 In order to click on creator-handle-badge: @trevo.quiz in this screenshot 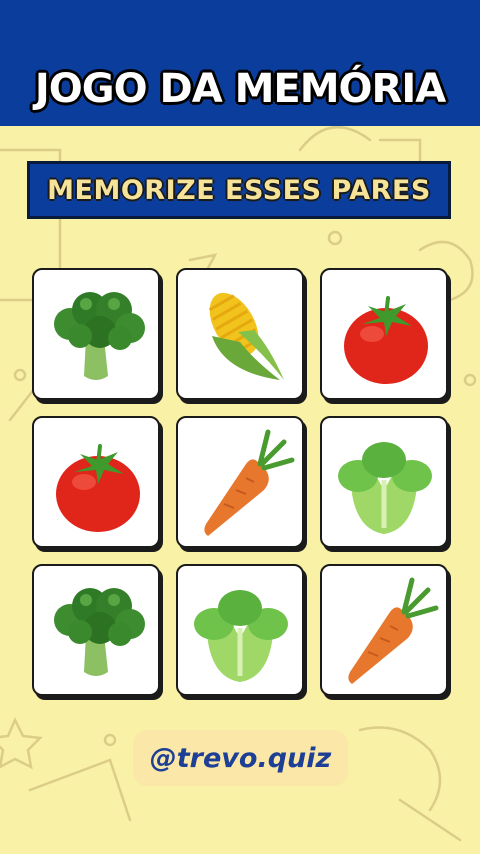, I will do `click(240, 758)`.